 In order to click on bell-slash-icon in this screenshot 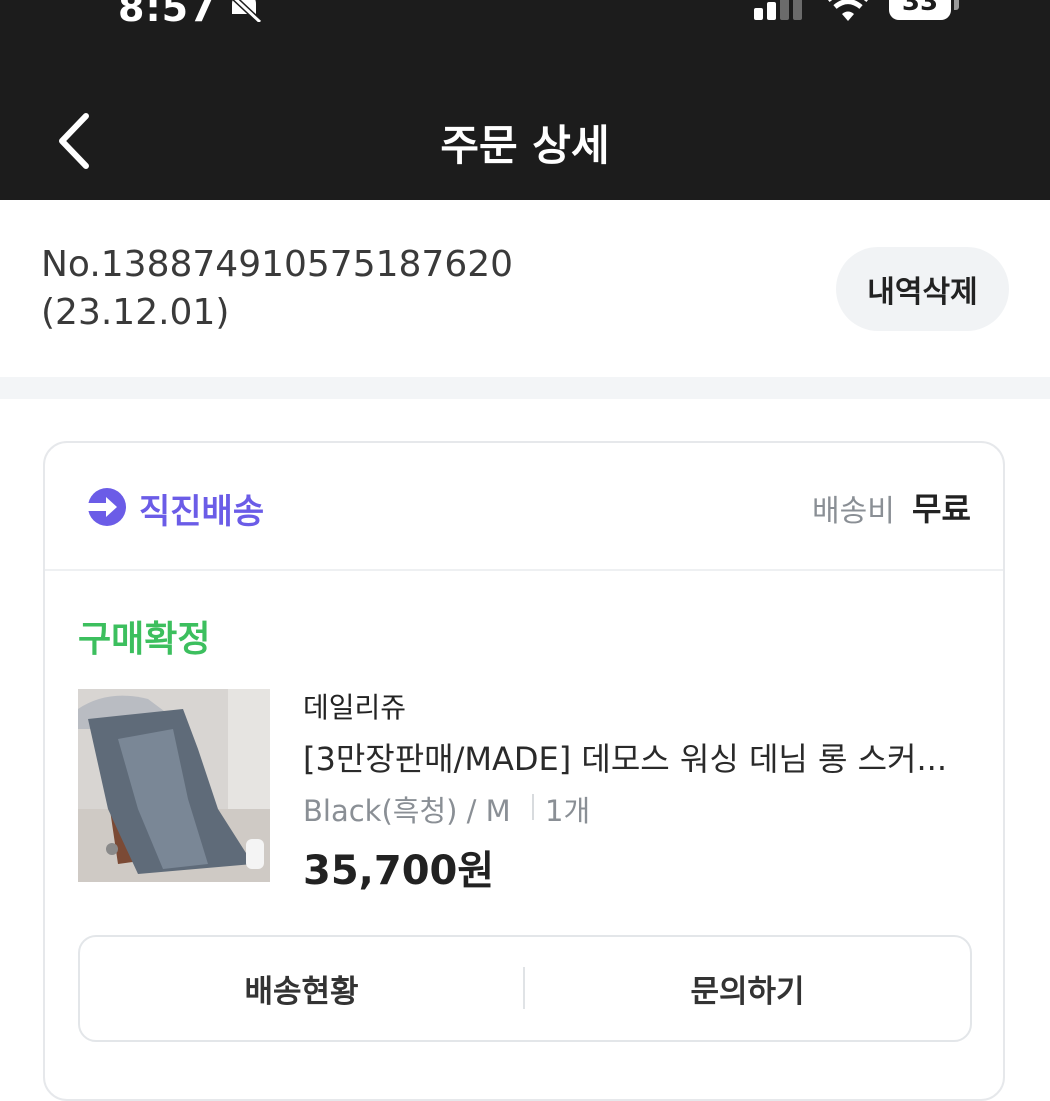, I will do `click(247, 11)`.